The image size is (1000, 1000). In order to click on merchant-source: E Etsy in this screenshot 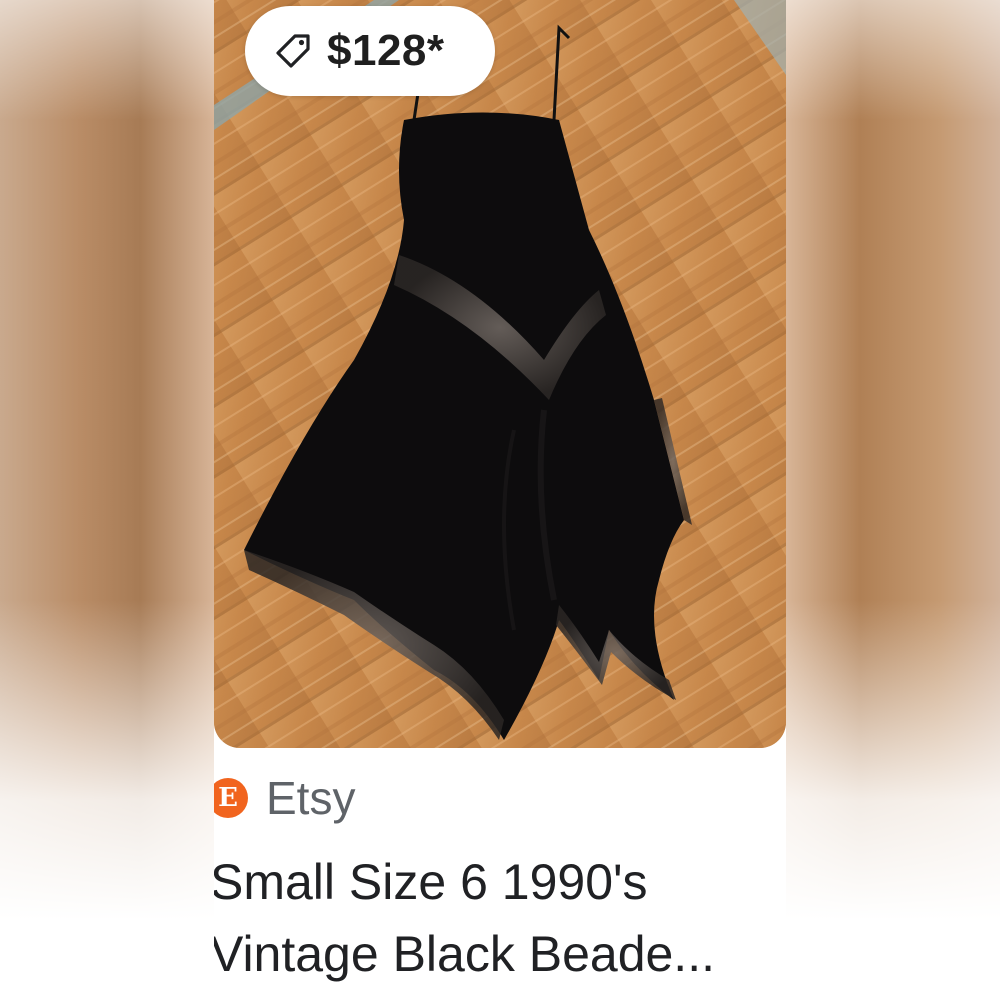, I will do `click(284, 798)`.